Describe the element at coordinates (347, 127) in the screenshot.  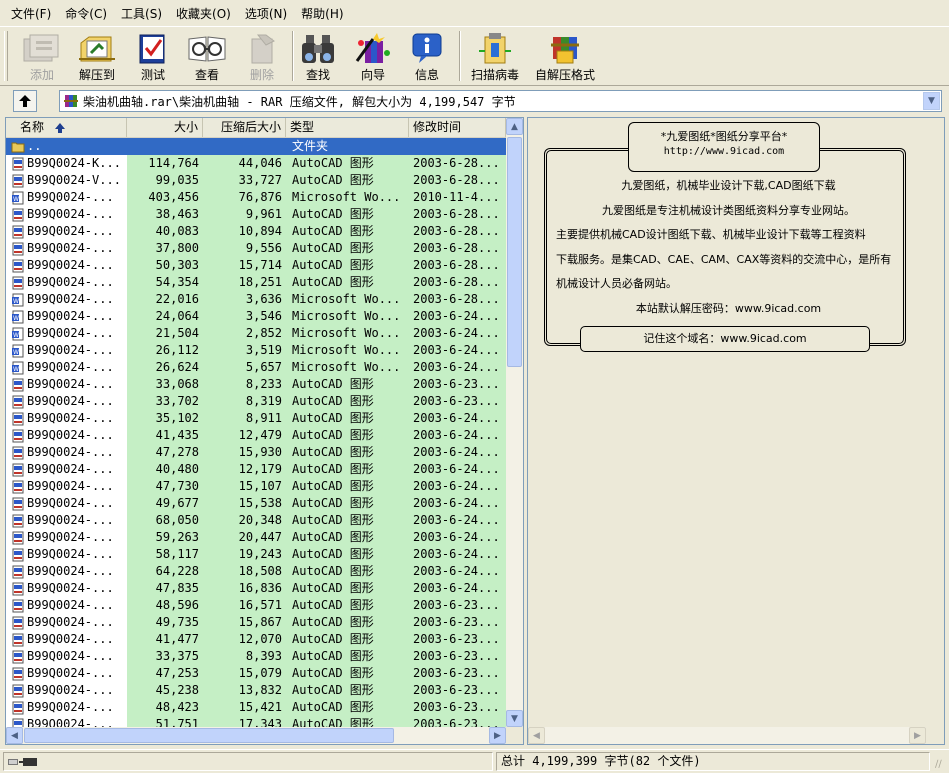
I see `column-type: 类型` at that location.